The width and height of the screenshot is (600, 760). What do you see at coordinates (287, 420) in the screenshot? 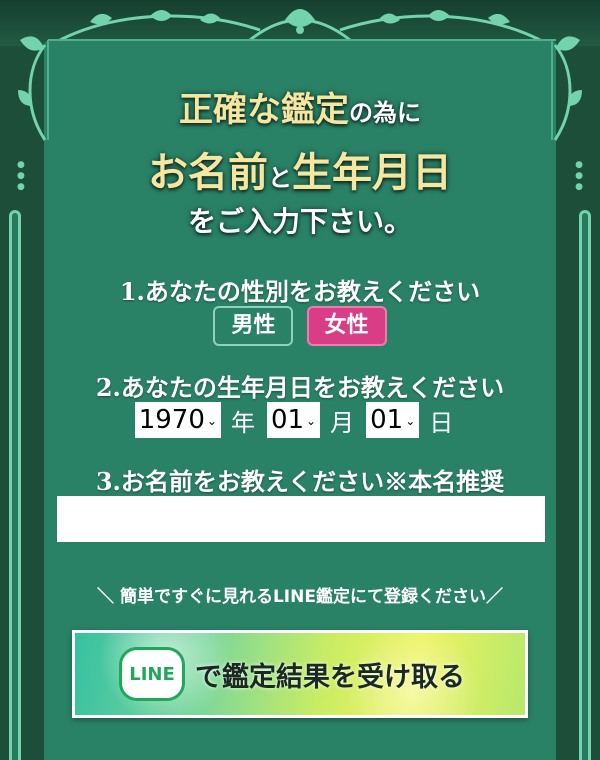
I see `month-value: 01` at bounding box center [287, 420].